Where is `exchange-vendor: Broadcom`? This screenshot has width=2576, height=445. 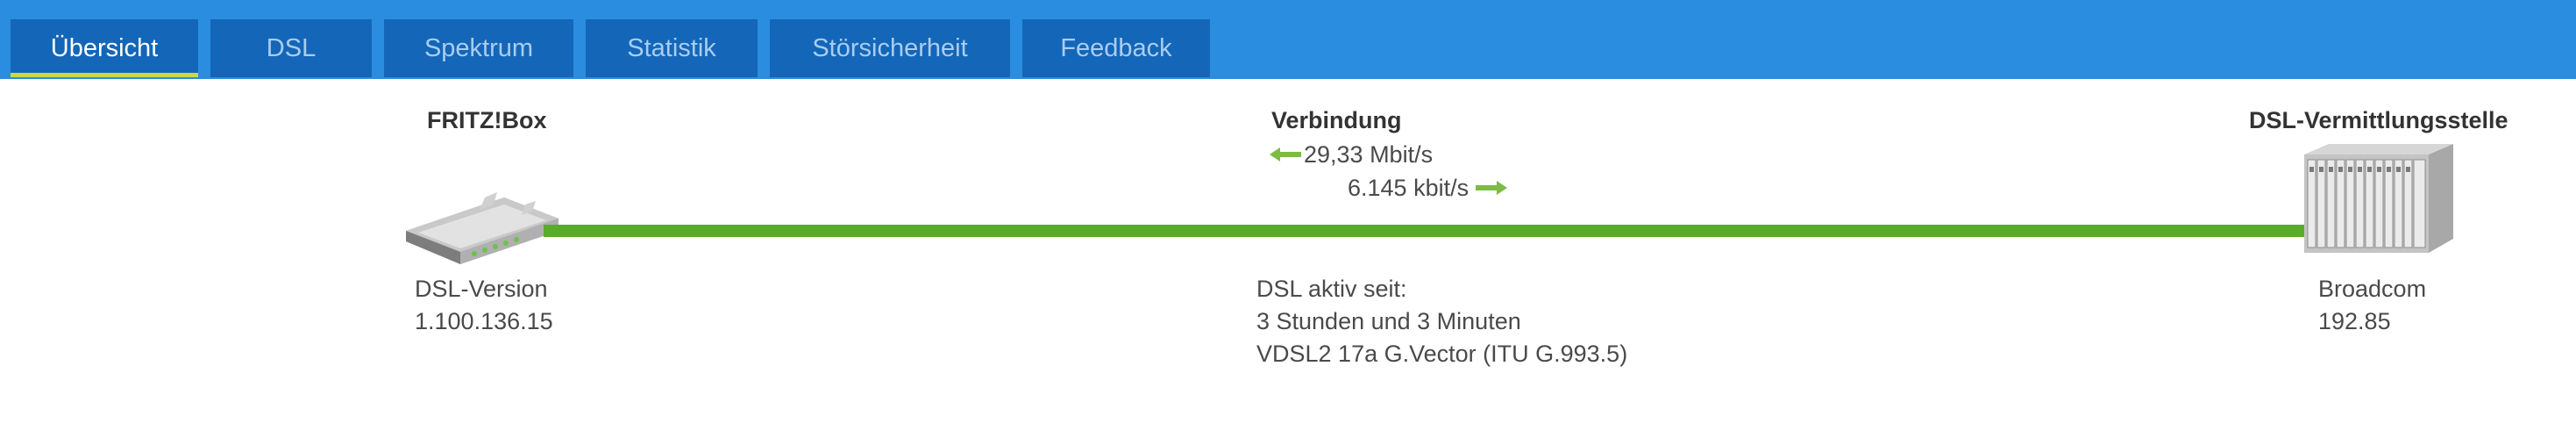
exchange-vendor: Broadcom is located at coordinates (2372, 289).